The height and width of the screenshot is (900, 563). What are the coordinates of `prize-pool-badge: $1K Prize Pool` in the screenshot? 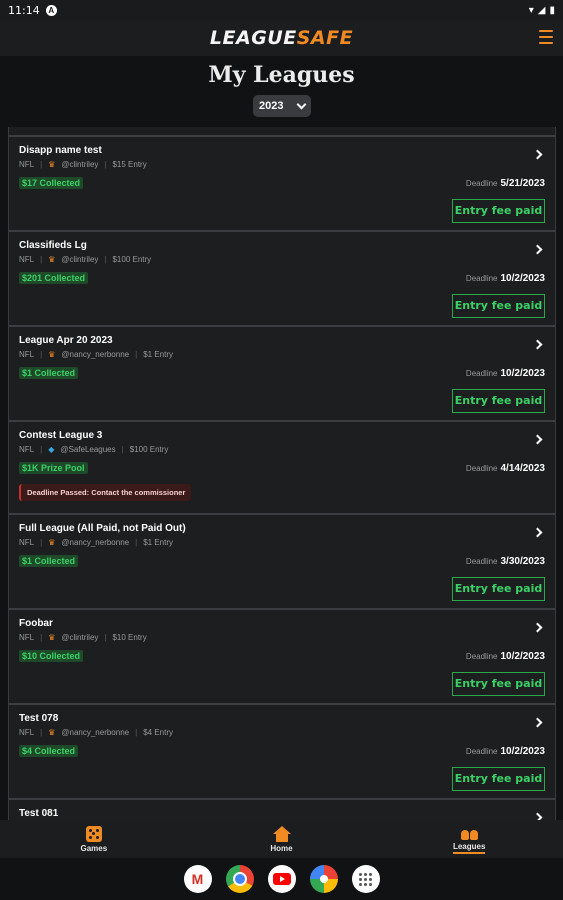 It's located at (53, 468).